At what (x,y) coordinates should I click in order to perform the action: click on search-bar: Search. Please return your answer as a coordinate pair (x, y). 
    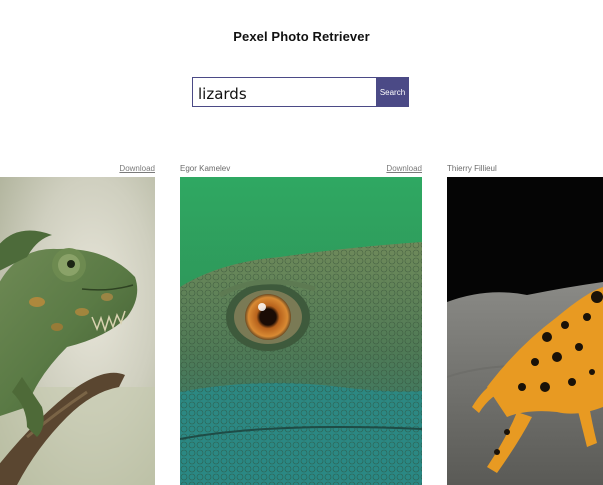
    Looking at the image, I should click on (300, 92).